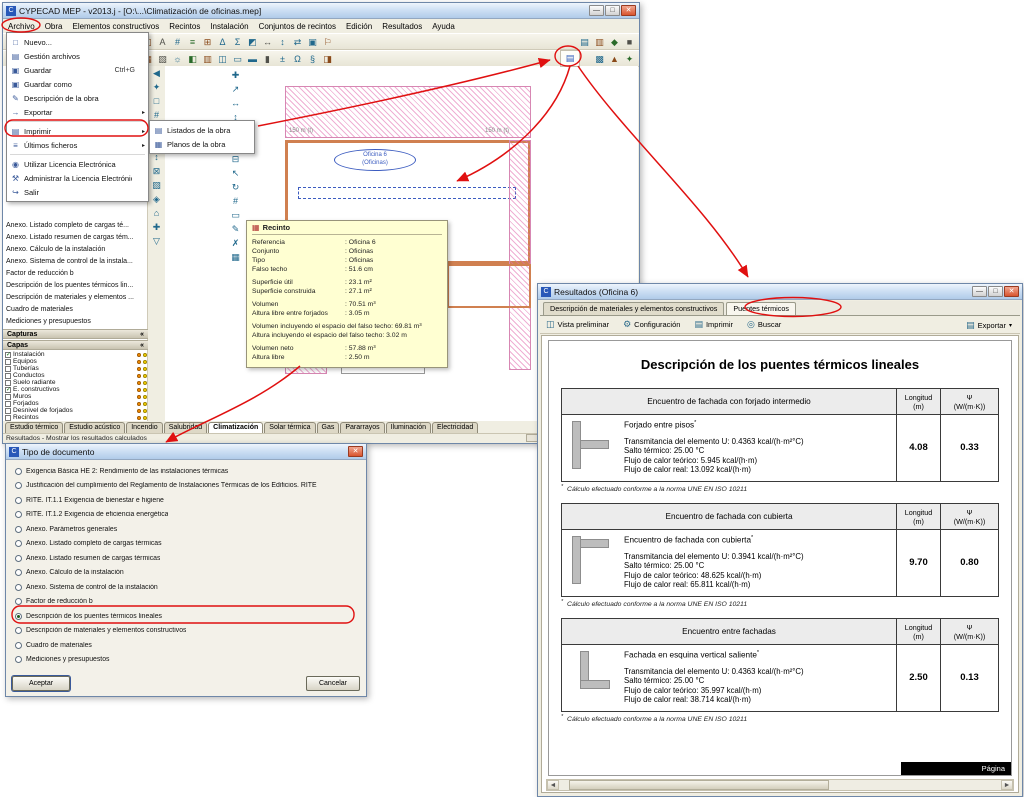  I want to click on document-type-option: Anexo. Parámetros generales, so click(186, 529).